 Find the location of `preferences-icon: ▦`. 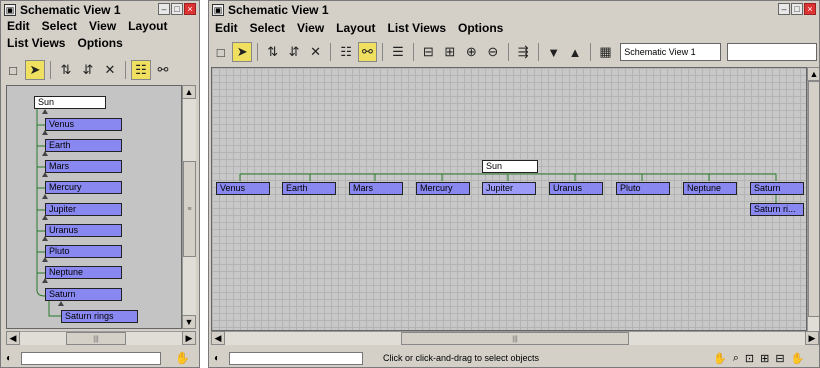

preferences-icon: ▦ is located at coordinates (605, 52).